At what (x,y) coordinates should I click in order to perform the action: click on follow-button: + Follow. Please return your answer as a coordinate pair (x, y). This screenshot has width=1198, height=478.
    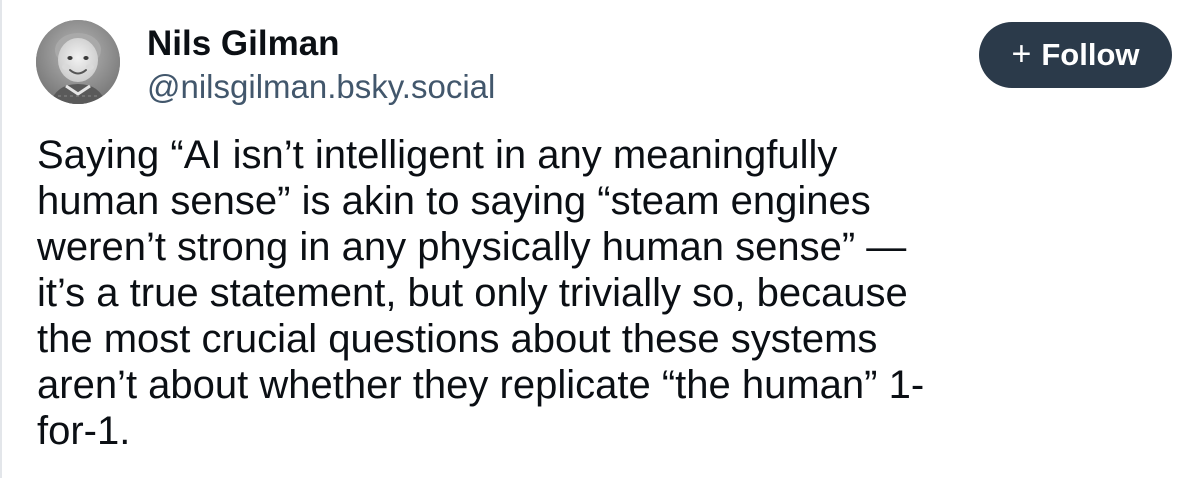
    Looking at the image, I should click on (1075, 55).